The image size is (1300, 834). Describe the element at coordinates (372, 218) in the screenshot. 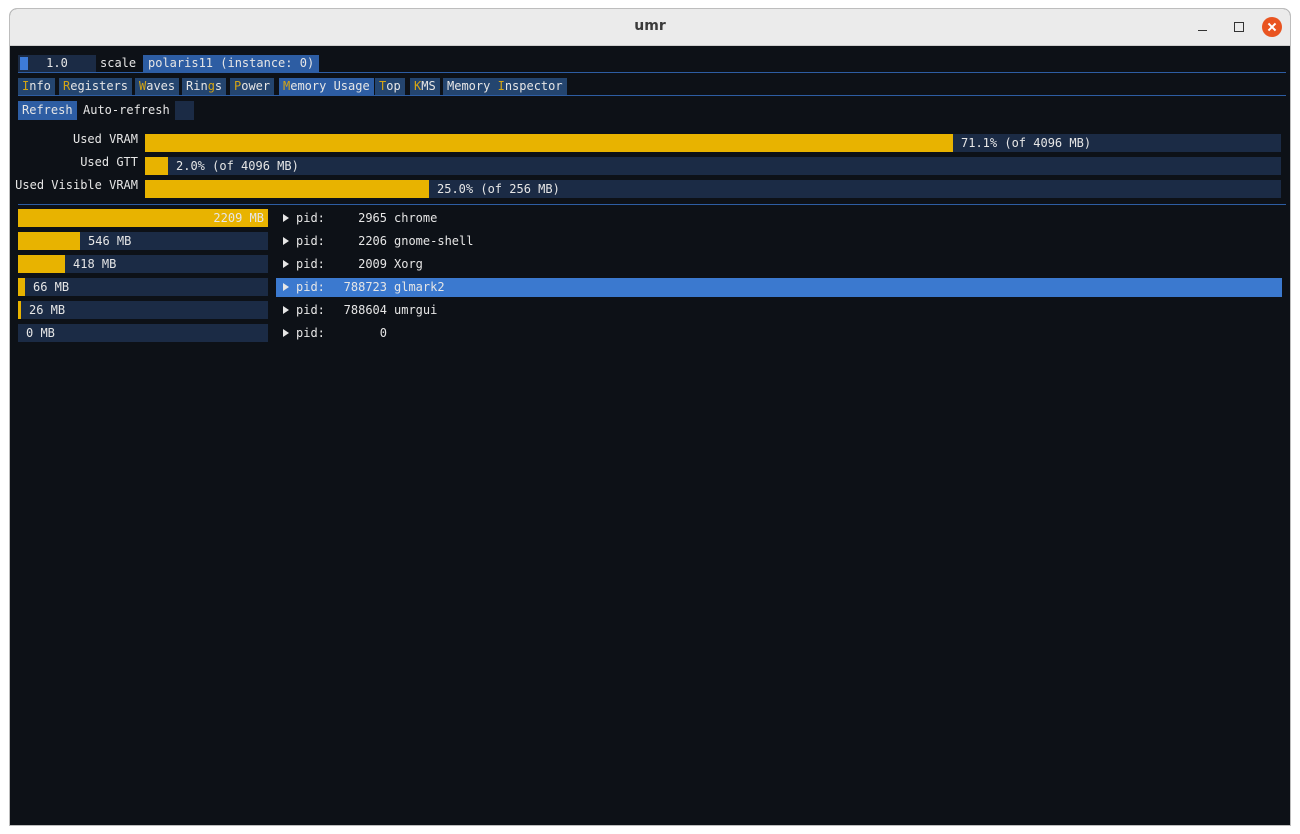

I see `pid-value: 2965` at that location.